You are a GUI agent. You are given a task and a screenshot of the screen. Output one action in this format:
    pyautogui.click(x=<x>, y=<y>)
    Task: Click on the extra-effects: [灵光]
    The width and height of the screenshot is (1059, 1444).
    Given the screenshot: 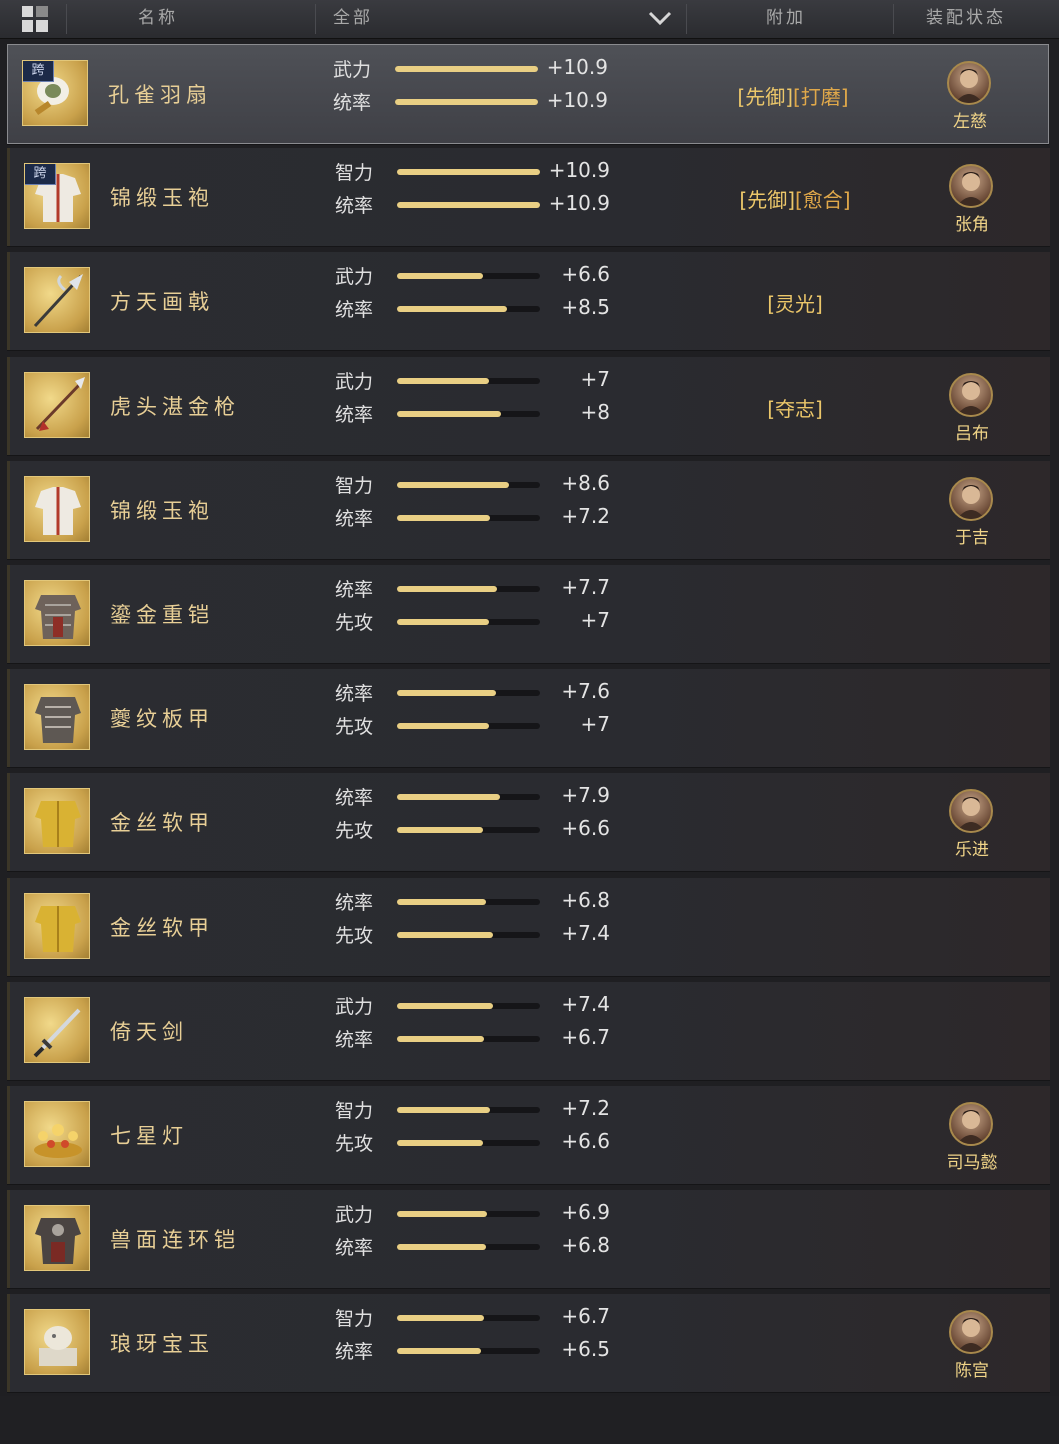 What is the action you would take?
    pyautogui.click(x=795, y=302)
    